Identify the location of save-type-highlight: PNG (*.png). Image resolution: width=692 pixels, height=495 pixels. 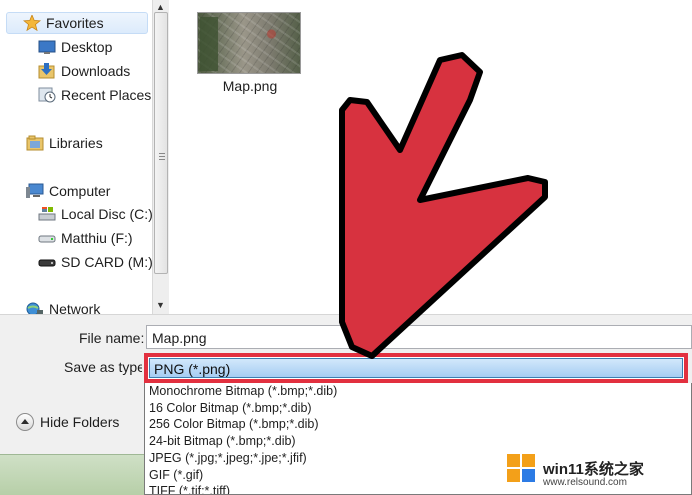
(416, 368).